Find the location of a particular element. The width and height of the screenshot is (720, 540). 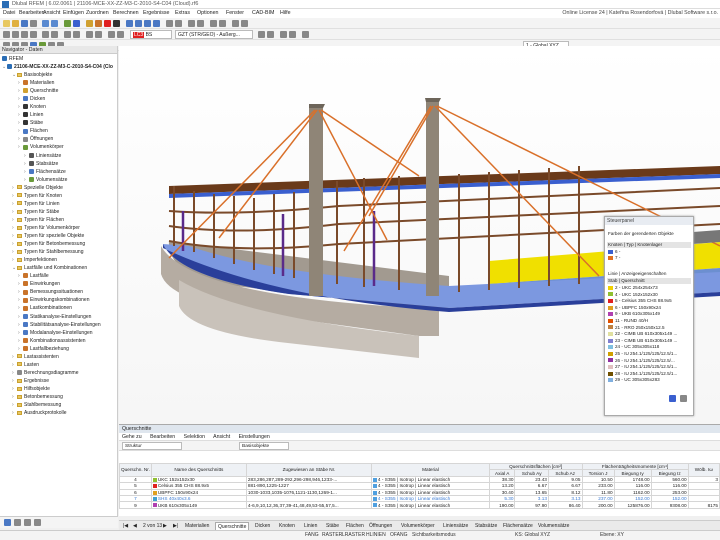

navigator-item: › Ergebnisse is located at coordinates (30, 381).